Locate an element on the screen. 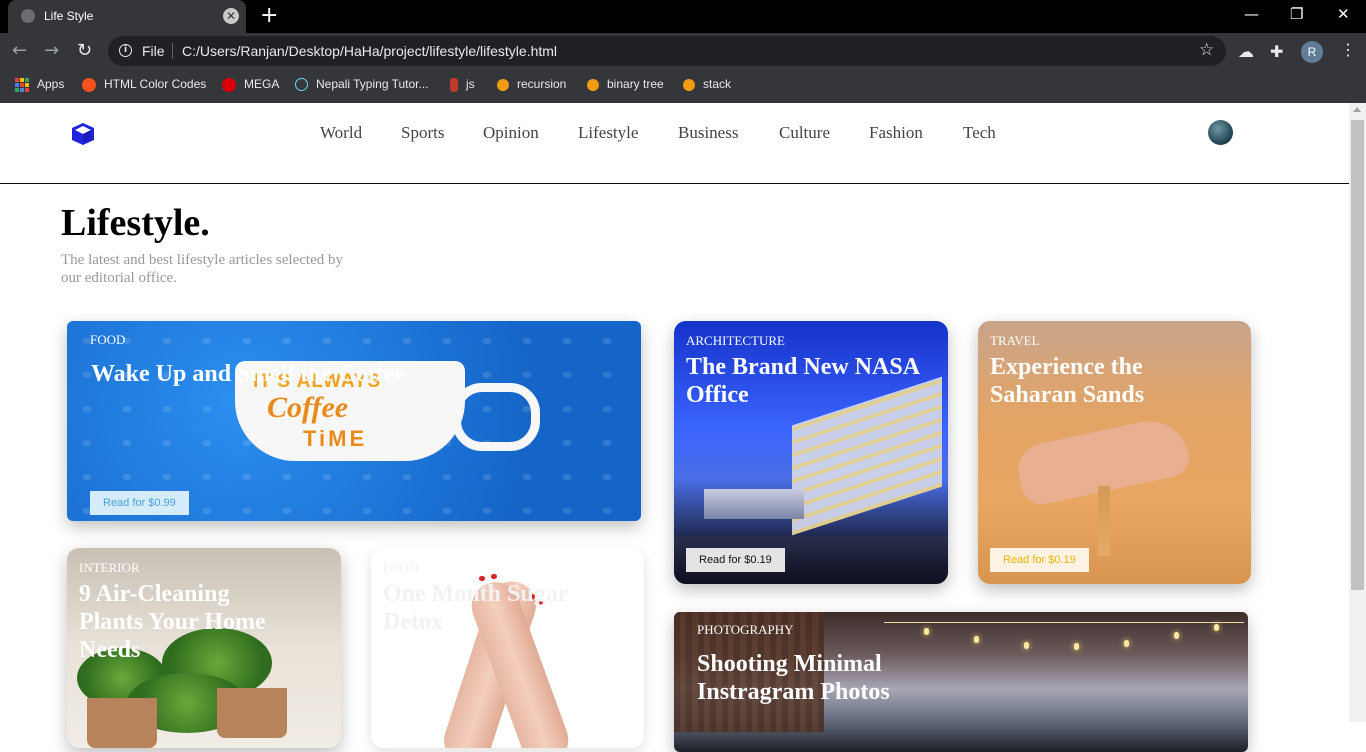  extension-cloud-icon: ☁ is located at coordinates (1246, 51).